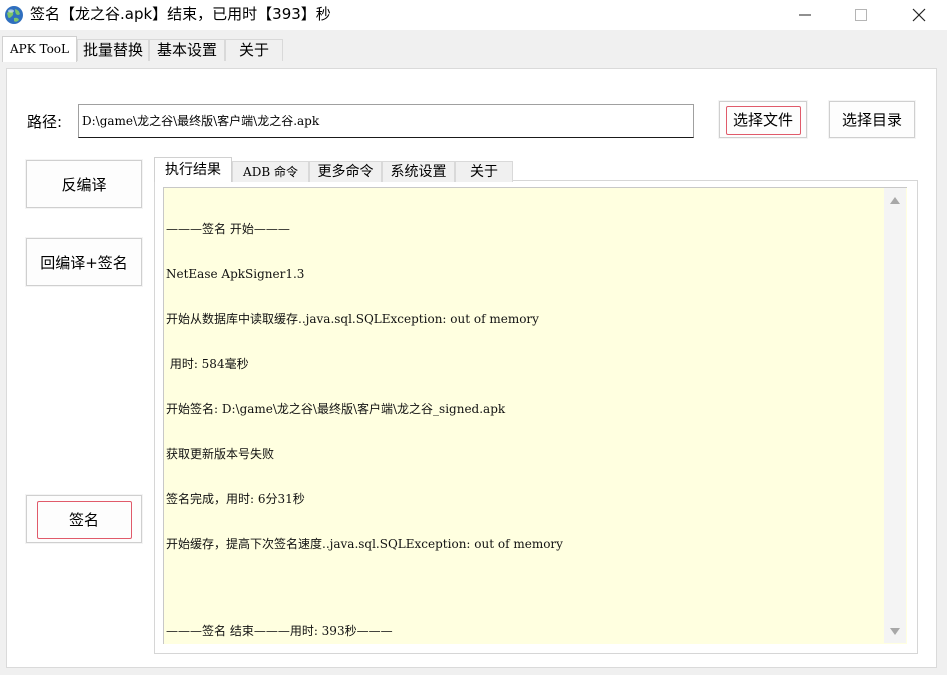 This screenshot has width=947, height=675. I want to click on recompile-sign-button: 回编译+签名, so click(84, 262).